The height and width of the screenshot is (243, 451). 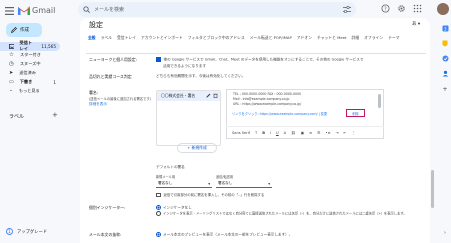 I want to click on link-icon: ⛓, so click(x=293, y=133).